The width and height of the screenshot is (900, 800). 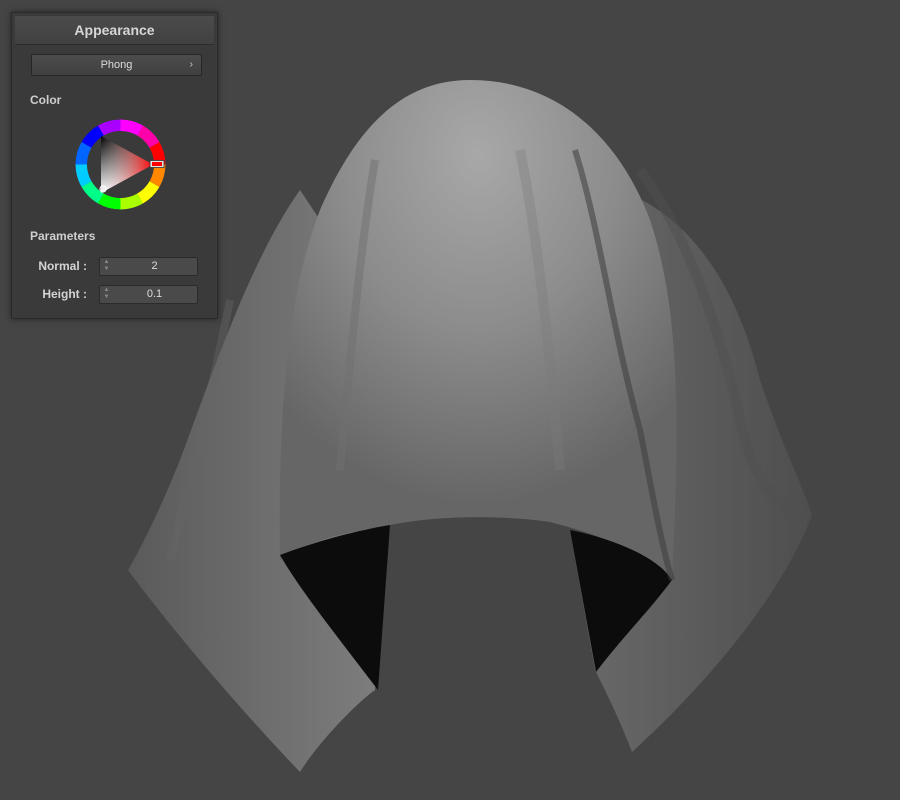 I want to click on normal-parameter-row: Normal : ▲ ▼ 2, so click(x=114, y=267).